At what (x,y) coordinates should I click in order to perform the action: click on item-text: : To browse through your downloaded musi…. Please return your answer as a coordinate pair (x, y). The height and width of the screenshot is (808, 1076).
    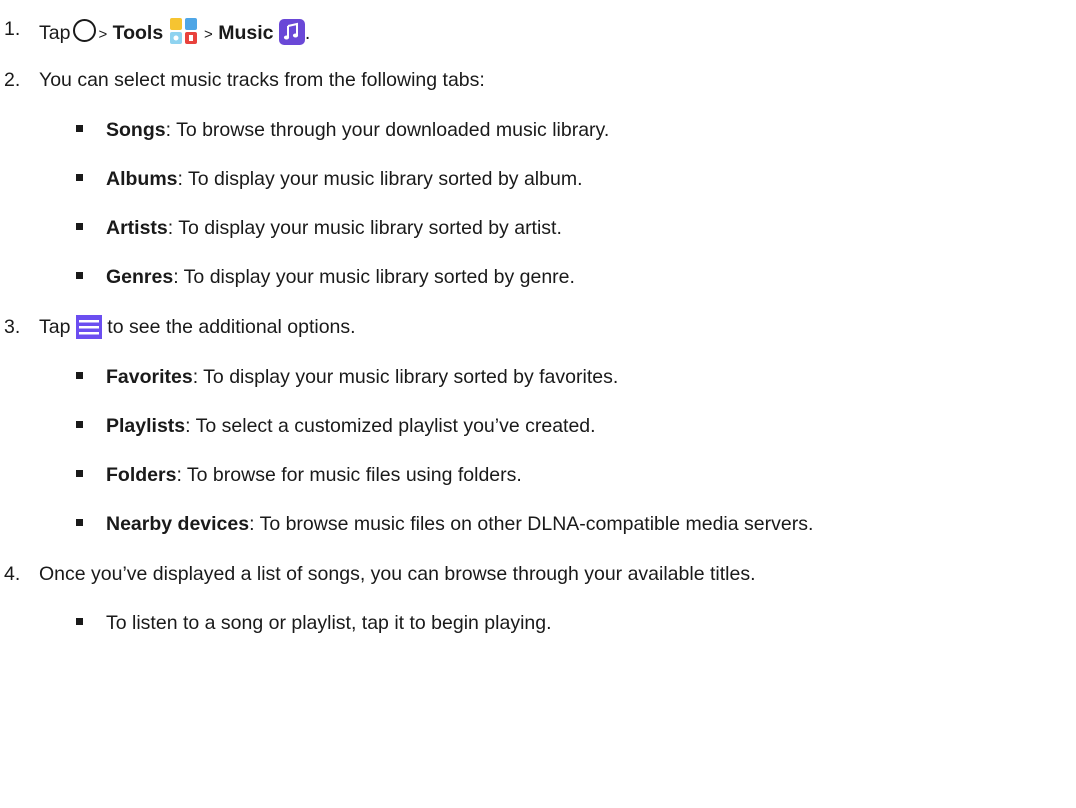
    Looking at the image, I should click on (387, 130).